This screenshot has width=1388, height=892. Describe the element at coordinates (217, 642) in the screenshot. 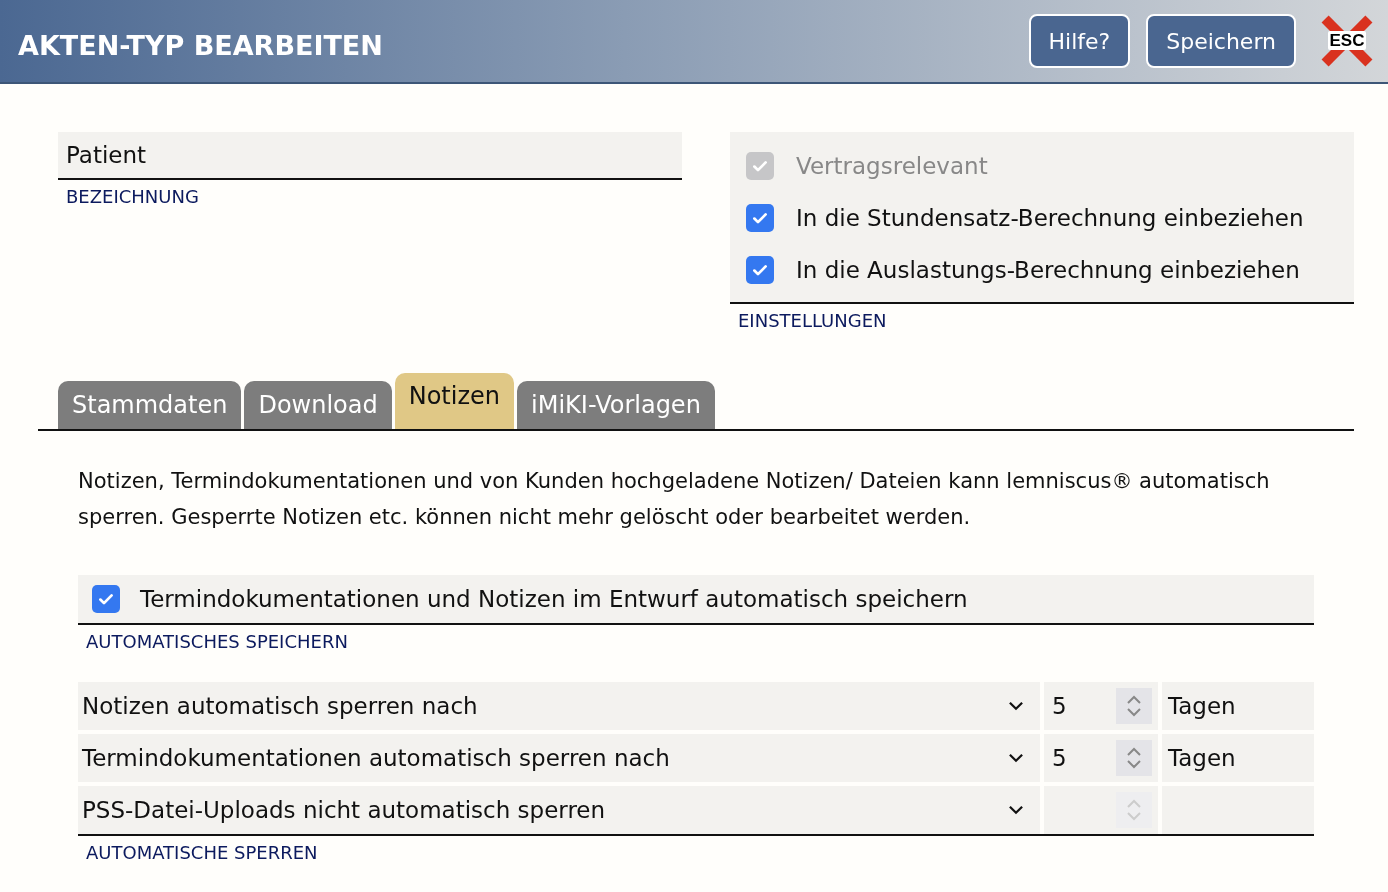

I see `section-caption: AUTOMATISCHES SPEICHERN` at that location.